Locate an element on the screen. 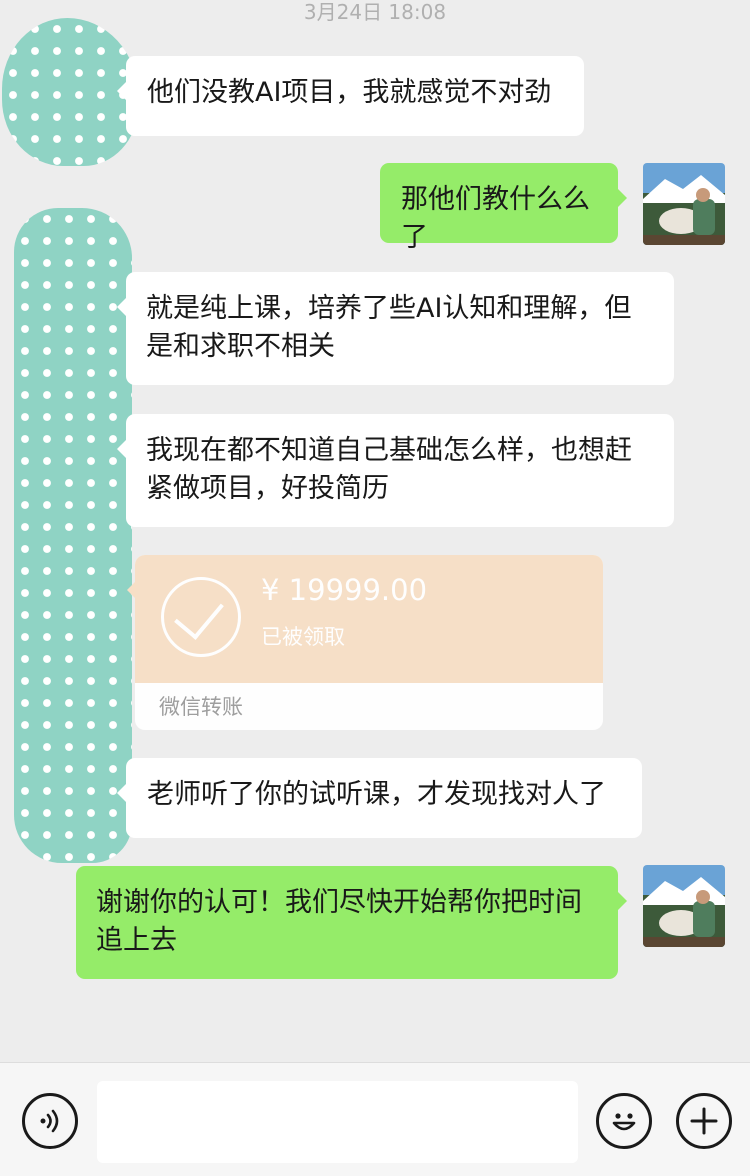 Image resolution: width=750 pixels, height=1176 pixels. transfer-card: ¥ 19999.00 已被领取 微信转账 is located at coordinates (369, 642).